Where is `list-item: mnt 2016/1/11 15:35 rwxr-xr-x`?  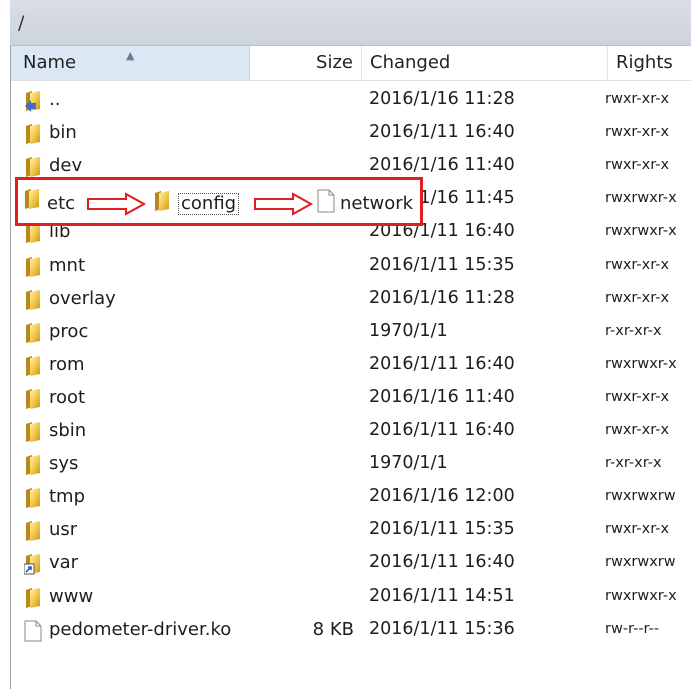
list-item: mnt 2016/1/11 15:35 rwxr-xr-x is located at coordinates (351, 265).